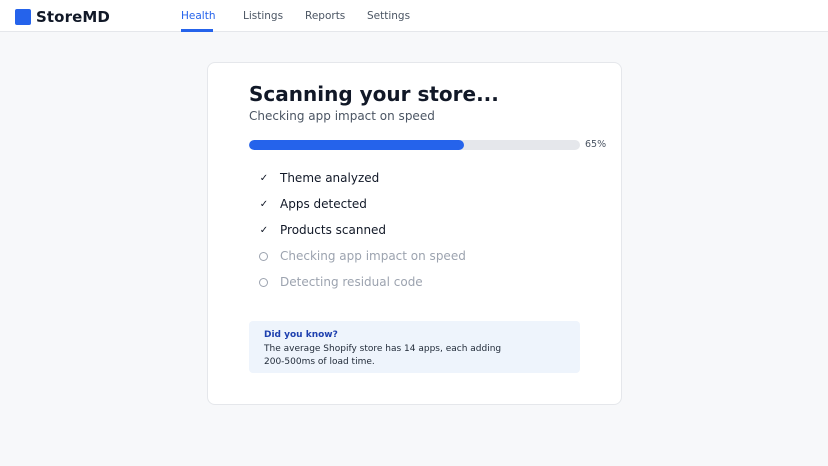 Image resolution: width=828 pixels, height=466 pixels. What do you see at coordinates (323, 204) in the screenshot?
I see `step-label: Apps detected` at bounding box center [323, 204].